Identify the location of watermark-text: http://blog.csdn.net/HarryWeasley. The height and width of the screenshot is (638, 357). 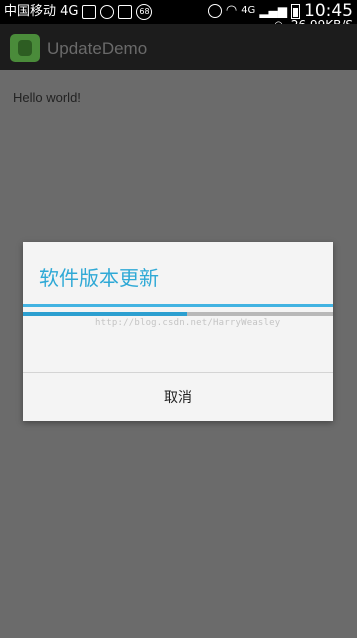
(188, 323).